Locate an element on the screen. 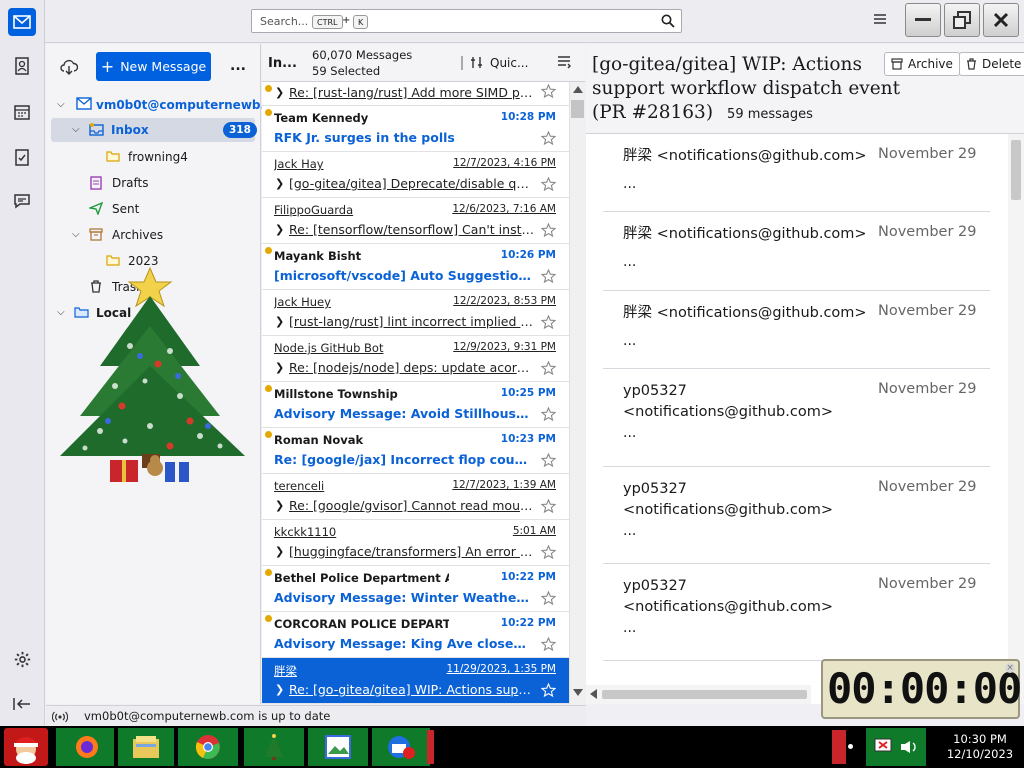  tasks-button is located at coordinates (22, 157).